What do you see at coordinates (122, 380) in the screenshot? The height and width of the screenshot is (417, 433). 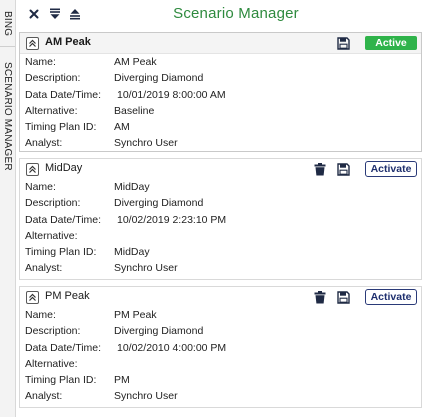 I see `field-value-timing-plan-id: PM` at bounding box center [122, 380].